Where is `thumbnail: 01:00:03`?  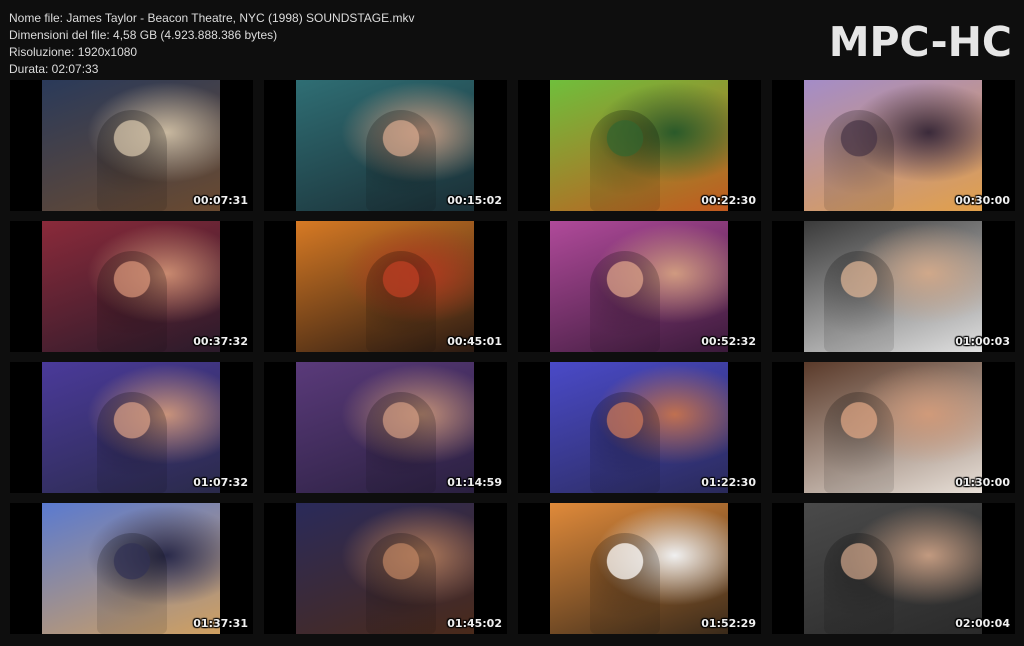
thumbnail: 01:00:03 is located at coordinates (893, 286).